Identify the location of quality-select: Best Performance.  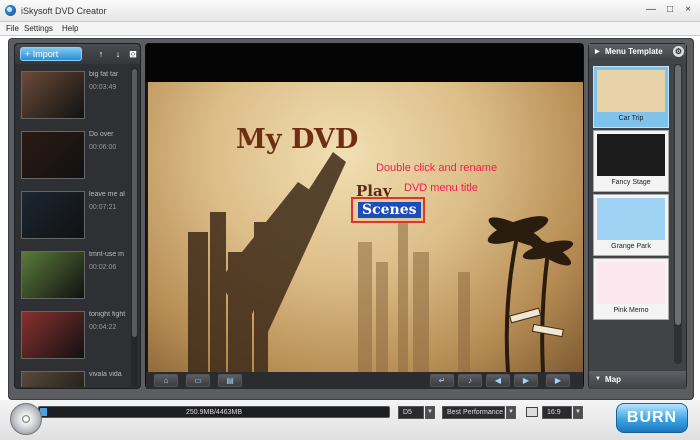
(473, 412).